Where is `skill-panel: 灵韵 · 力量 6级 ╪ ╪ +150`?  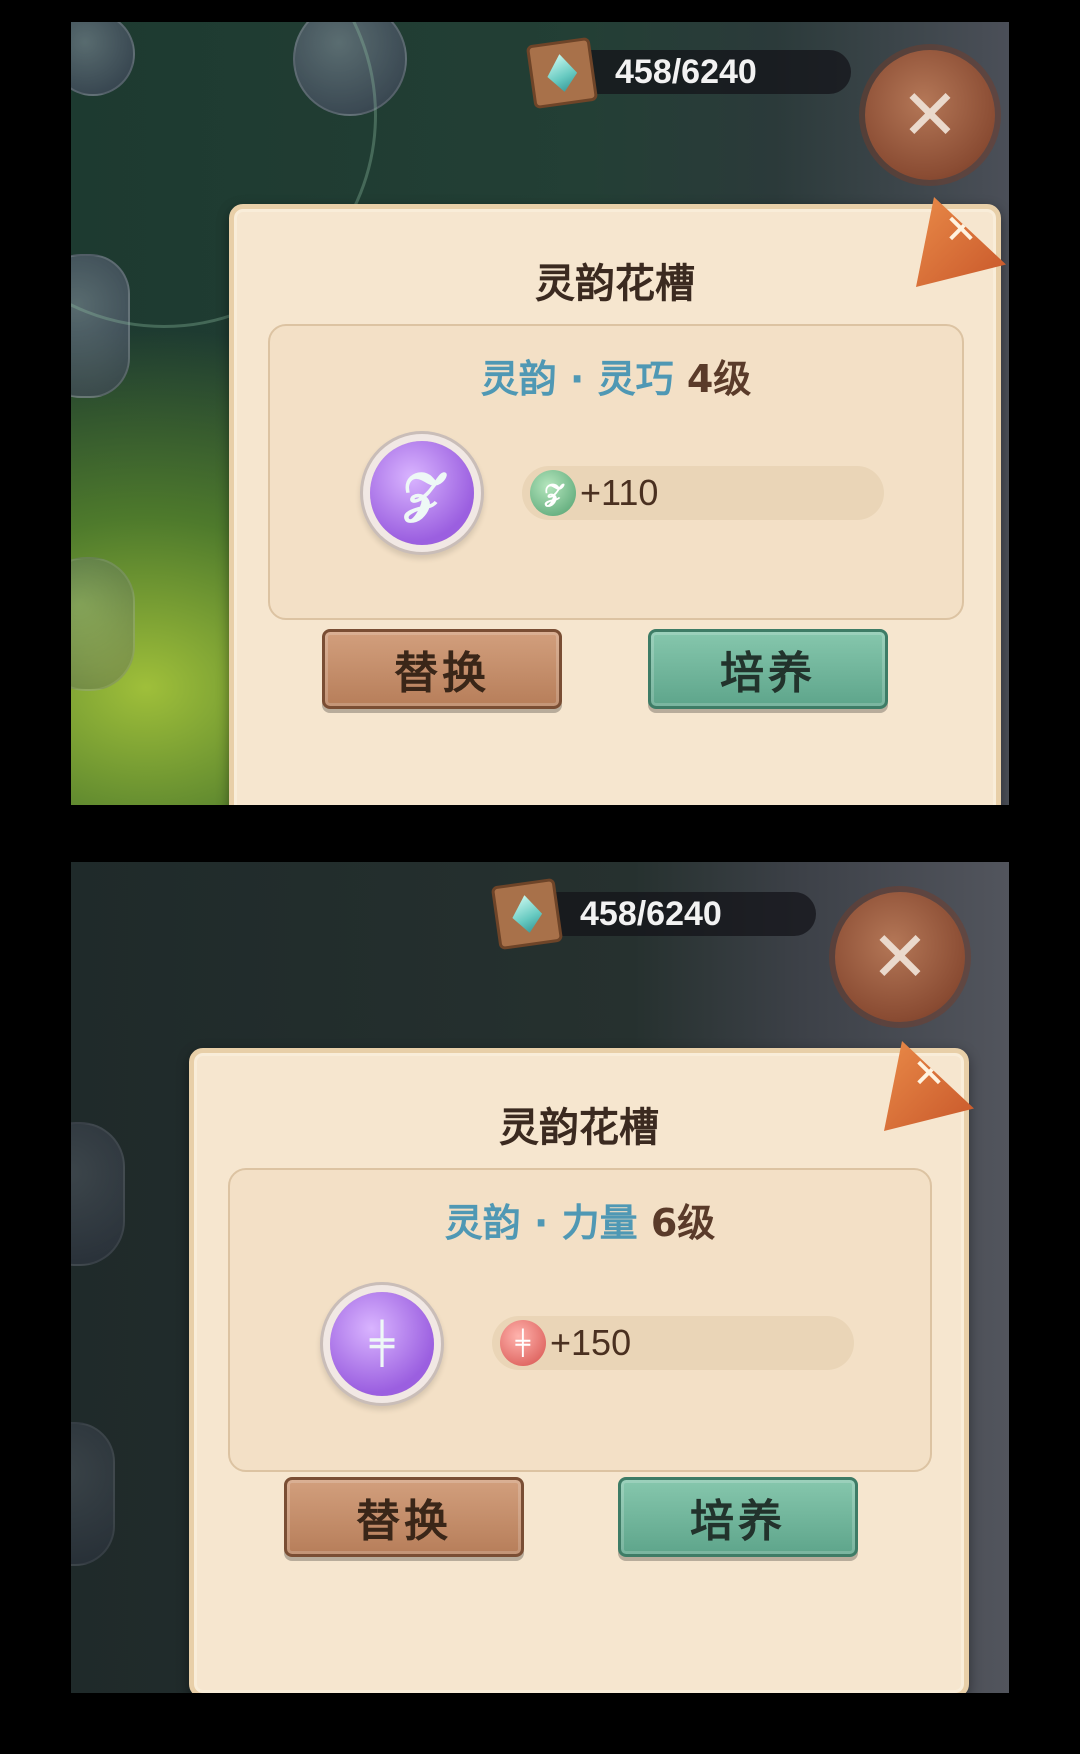
skill-panel: 灵韵 · 力量 6级 ╪ ╪ +150 is located at coordinates (580, 1320).